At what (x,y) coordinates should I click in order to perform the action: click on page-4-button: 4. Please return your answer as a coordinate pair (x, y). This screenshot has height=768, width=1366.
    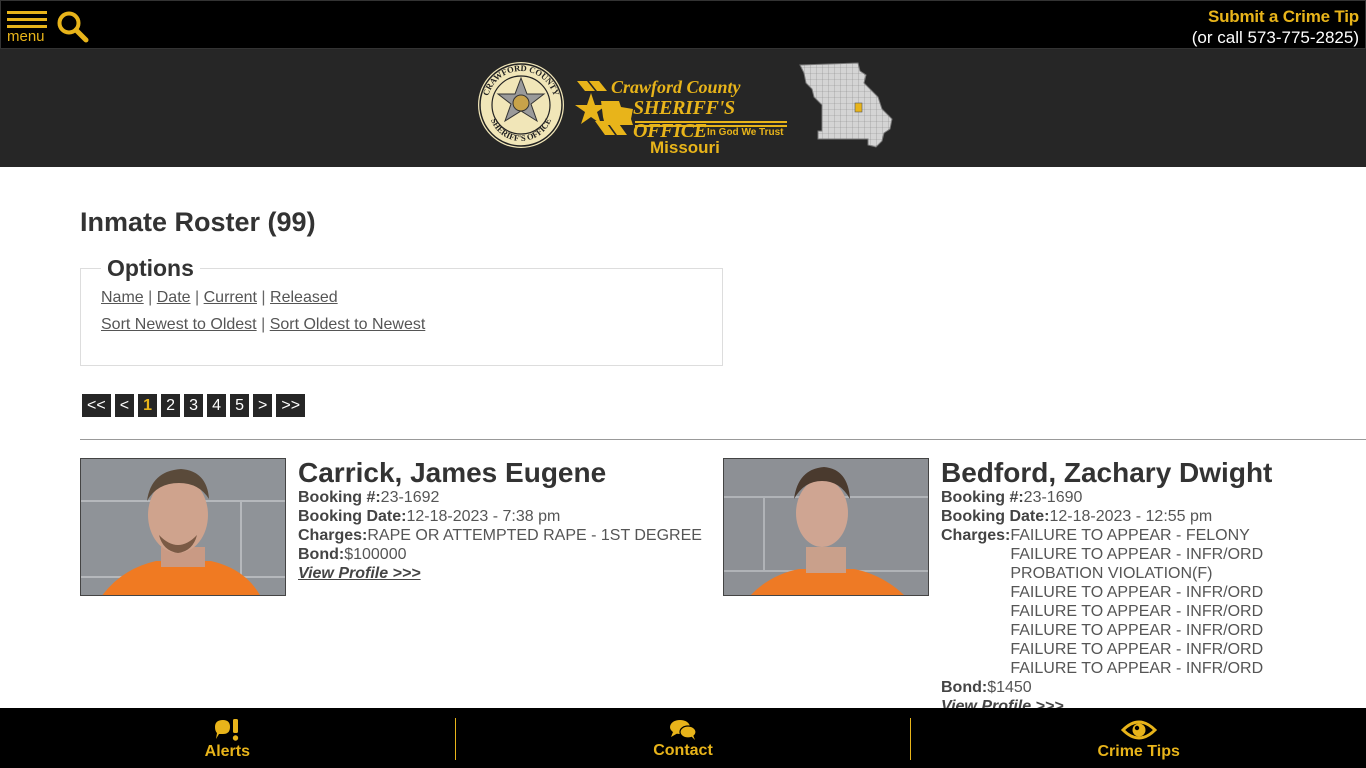
    Looking at the image, I should click on (217, 405).